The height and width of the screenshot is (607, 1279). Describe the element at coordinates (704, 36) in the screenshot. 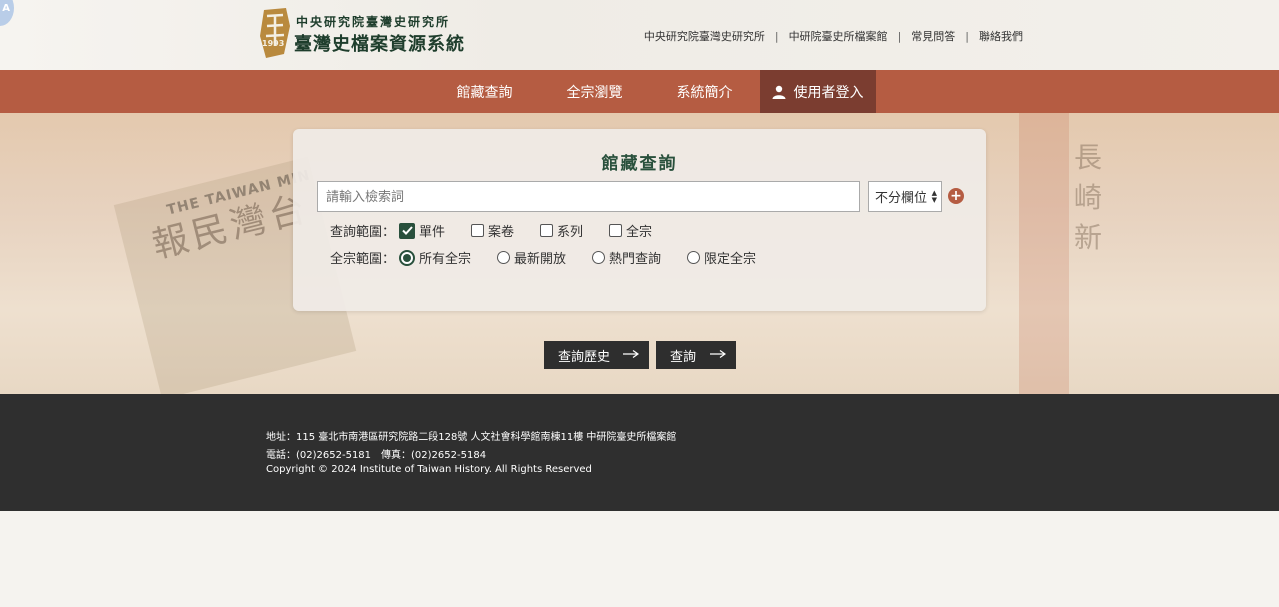

I see `top-link-ith: 中央研究院臺灣史研究所` at that location.